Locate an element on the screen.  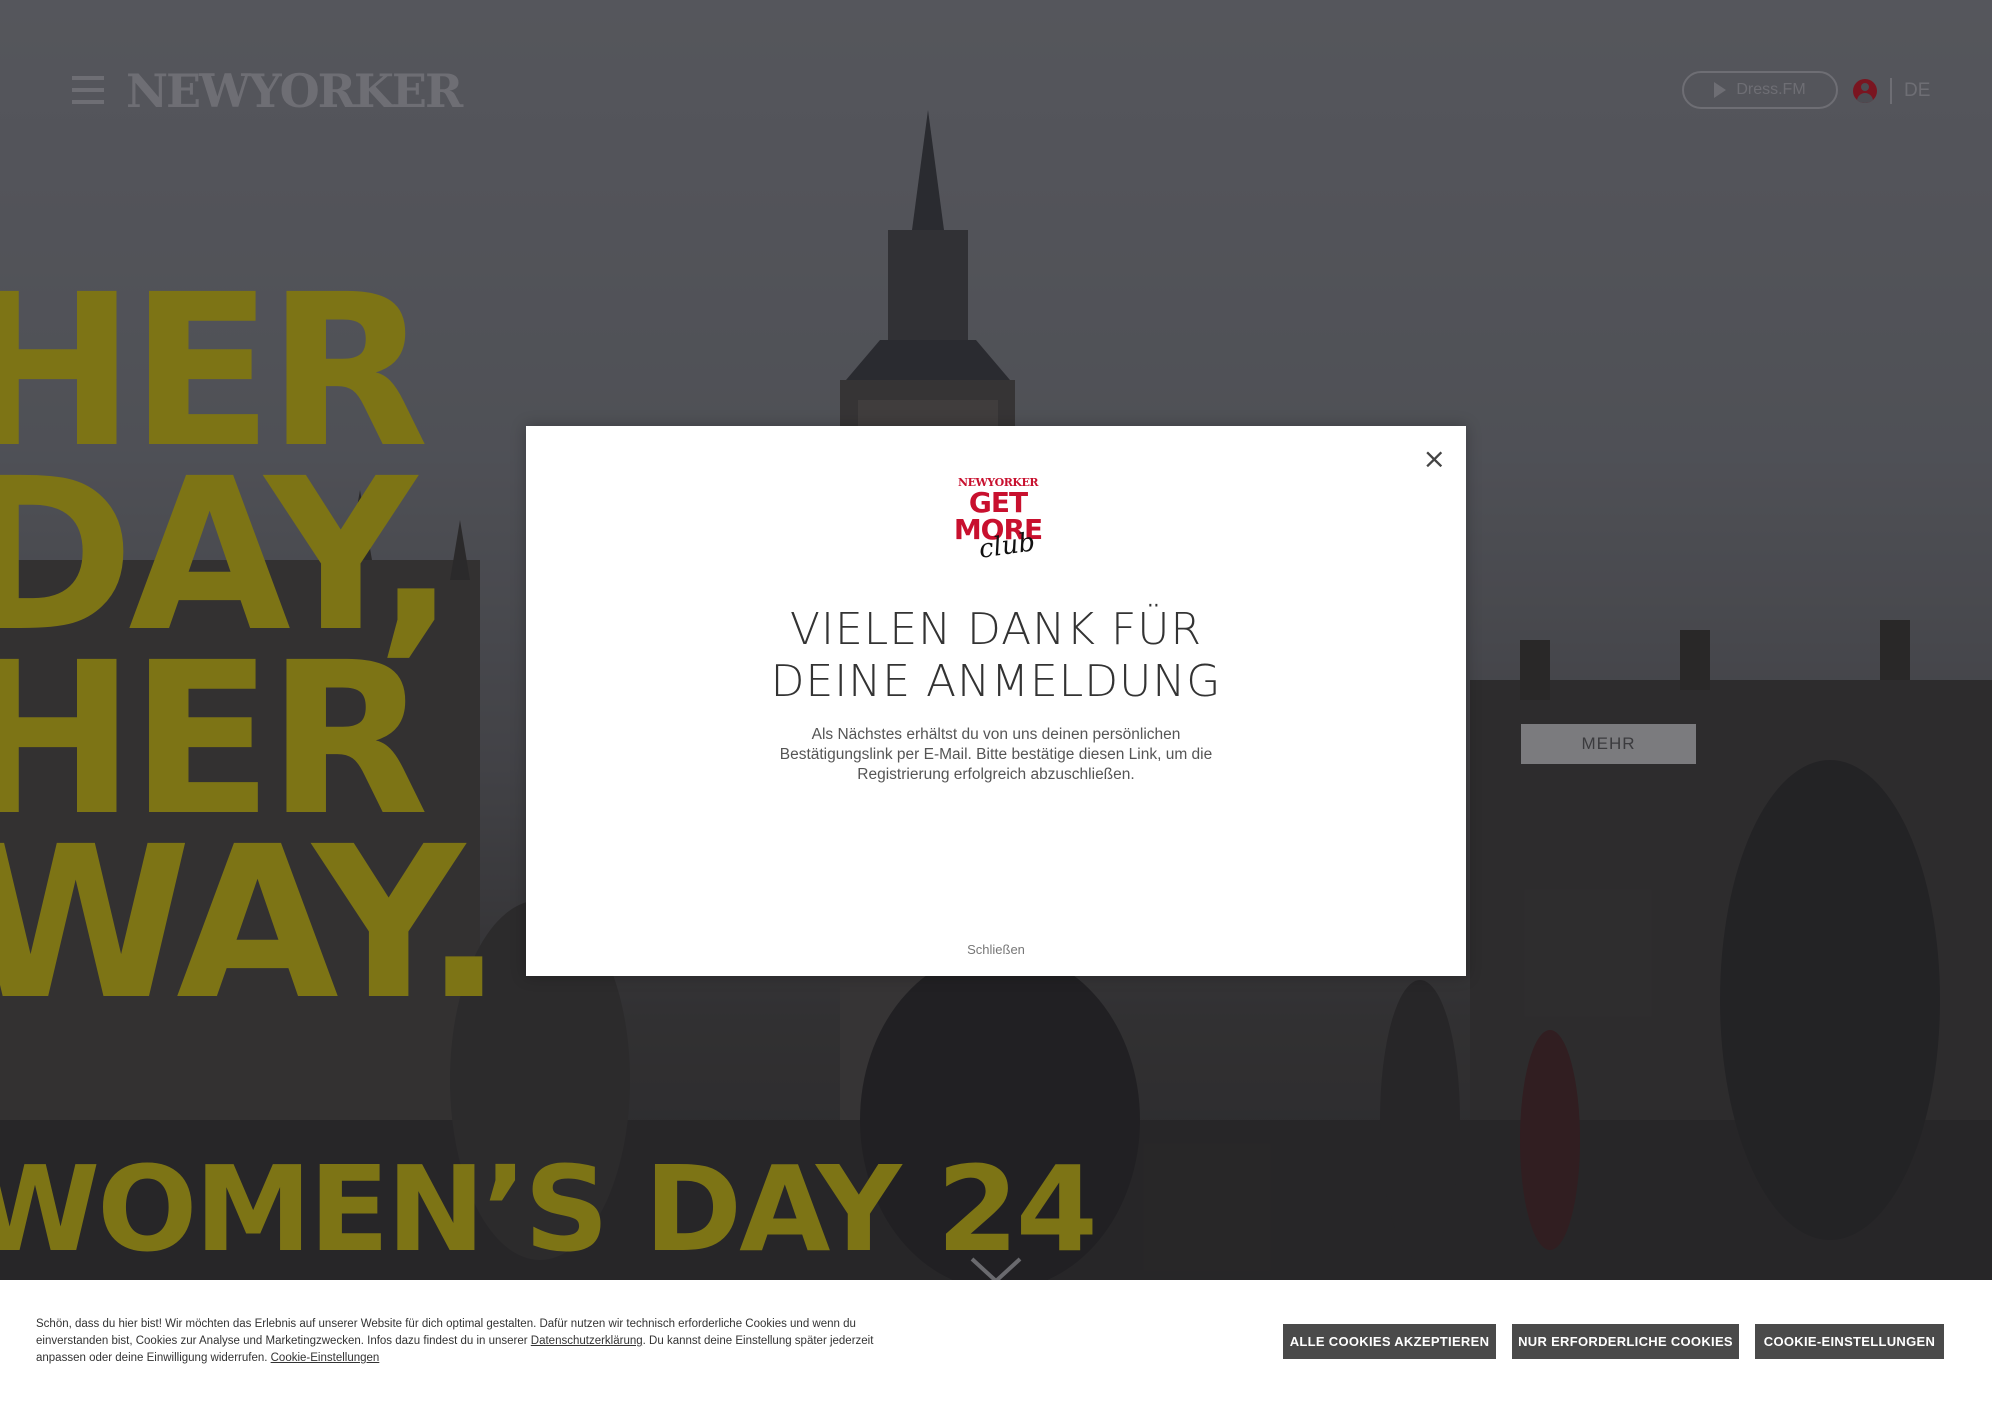
more-button: MEHR is located at coordinates (1608, 744).